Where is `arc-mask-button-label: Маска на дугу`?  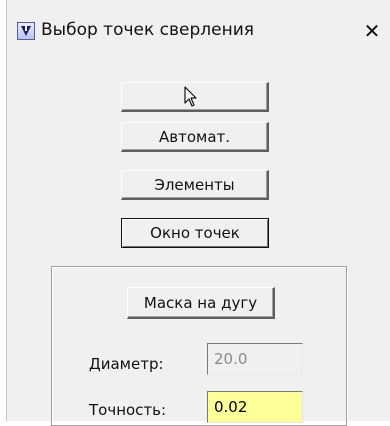 arc-mask-button-label: Маска на дугу is located at coordinates (200, 303).